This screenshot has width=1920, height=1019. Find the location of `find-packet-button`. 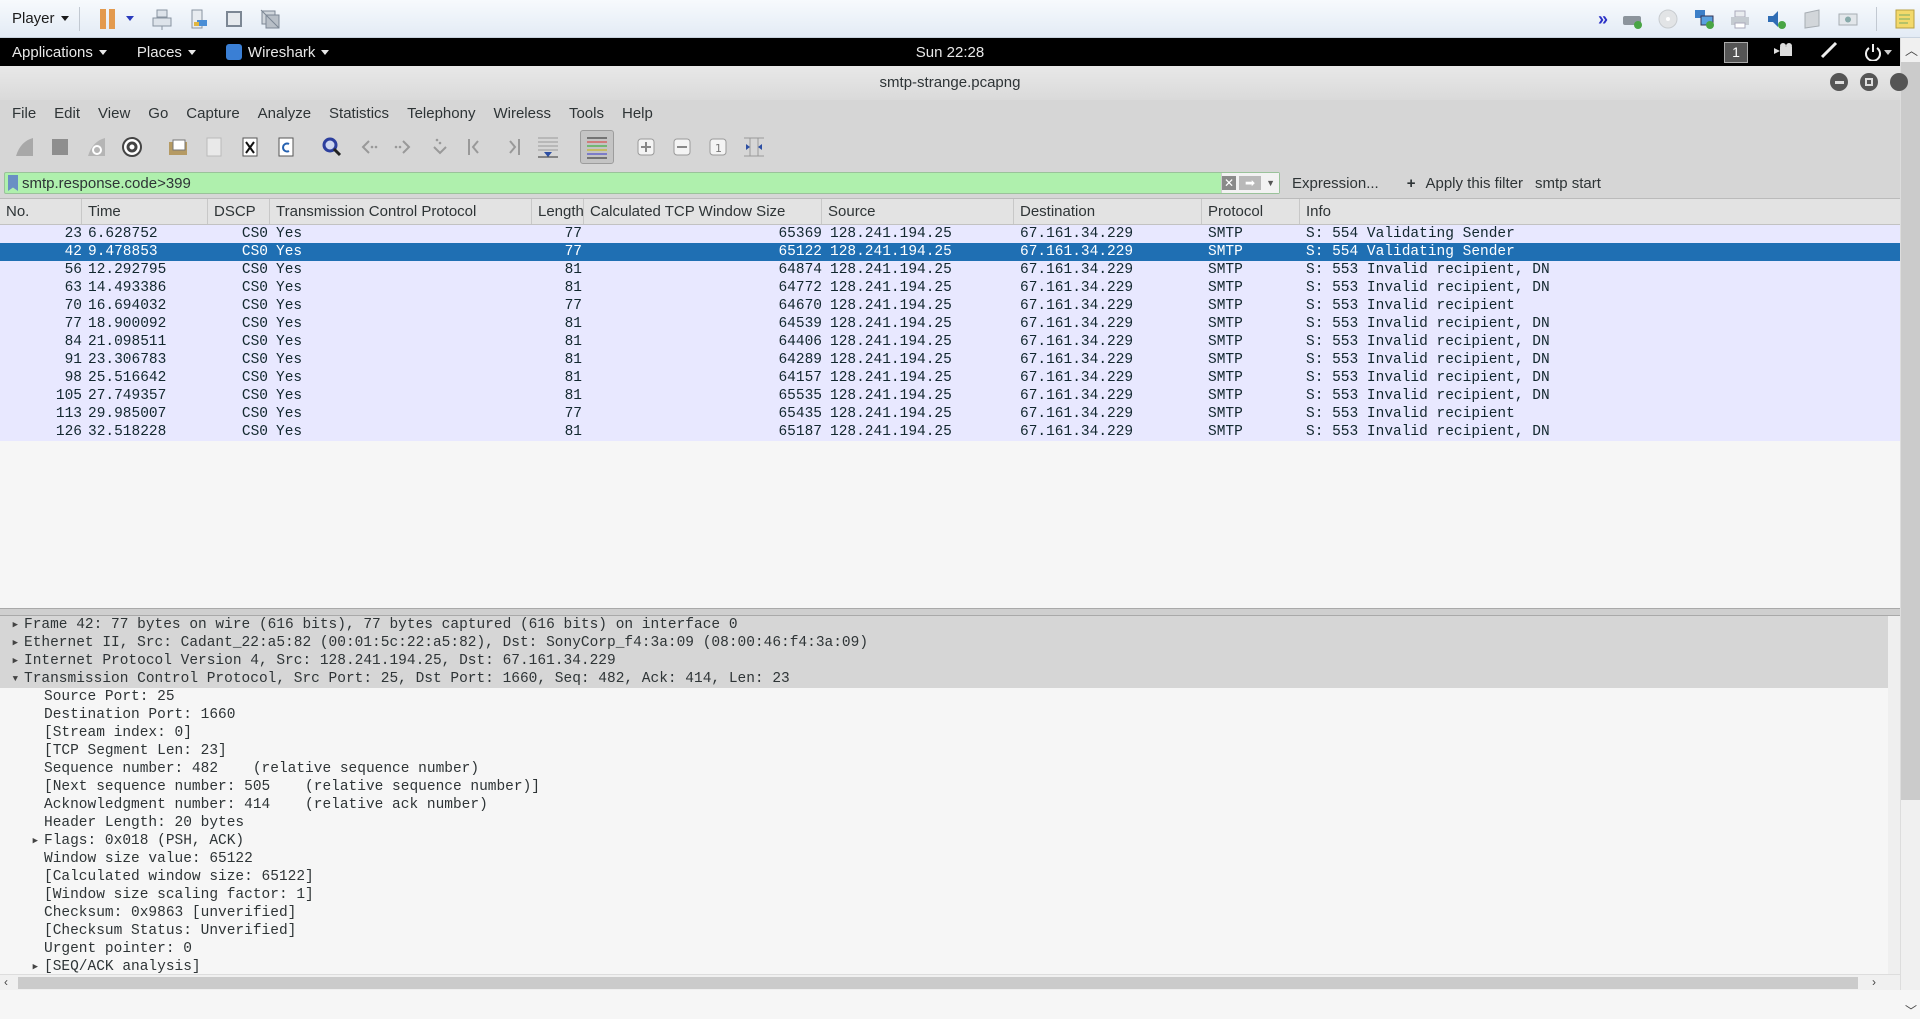

find-packet-button is located at coordinates (332, 147).